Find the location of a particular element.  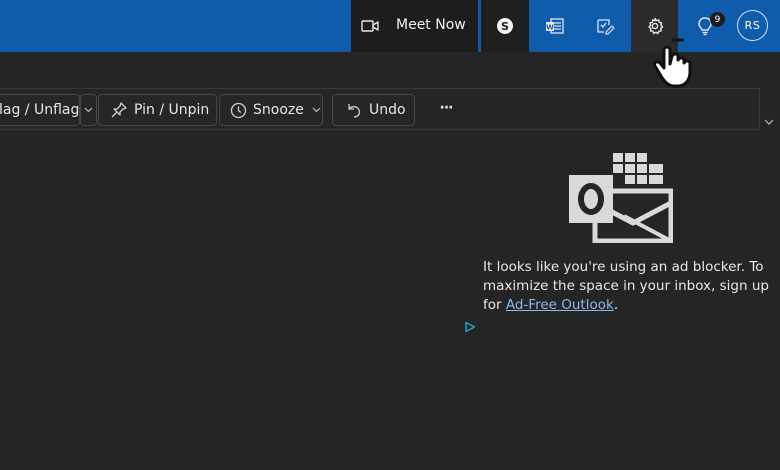

flag-unflag-label: lag / Unflag is located at coordinates (40, 110).